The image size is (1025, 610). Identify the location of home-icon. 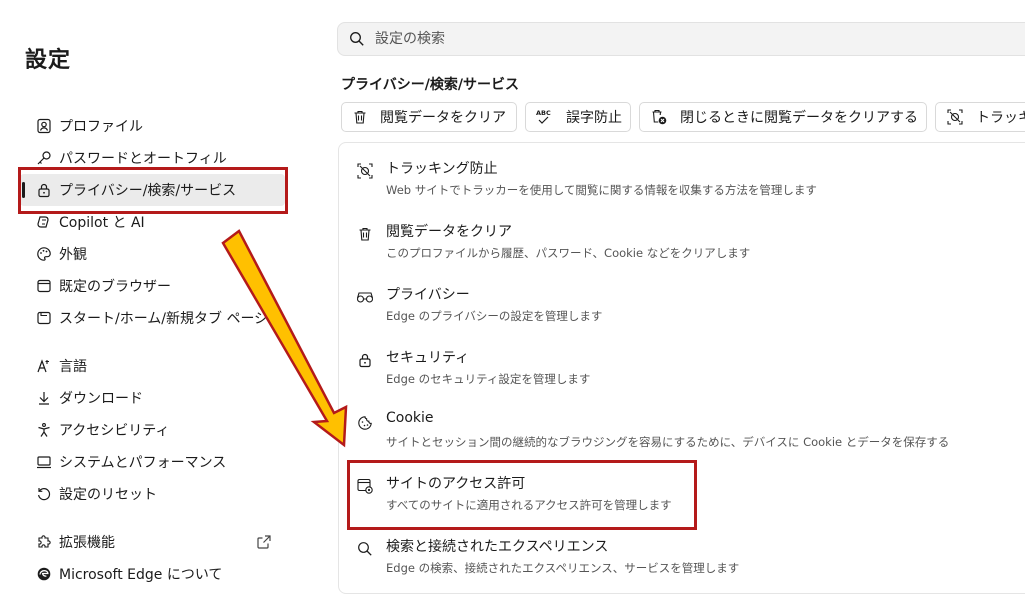
(44, 318).